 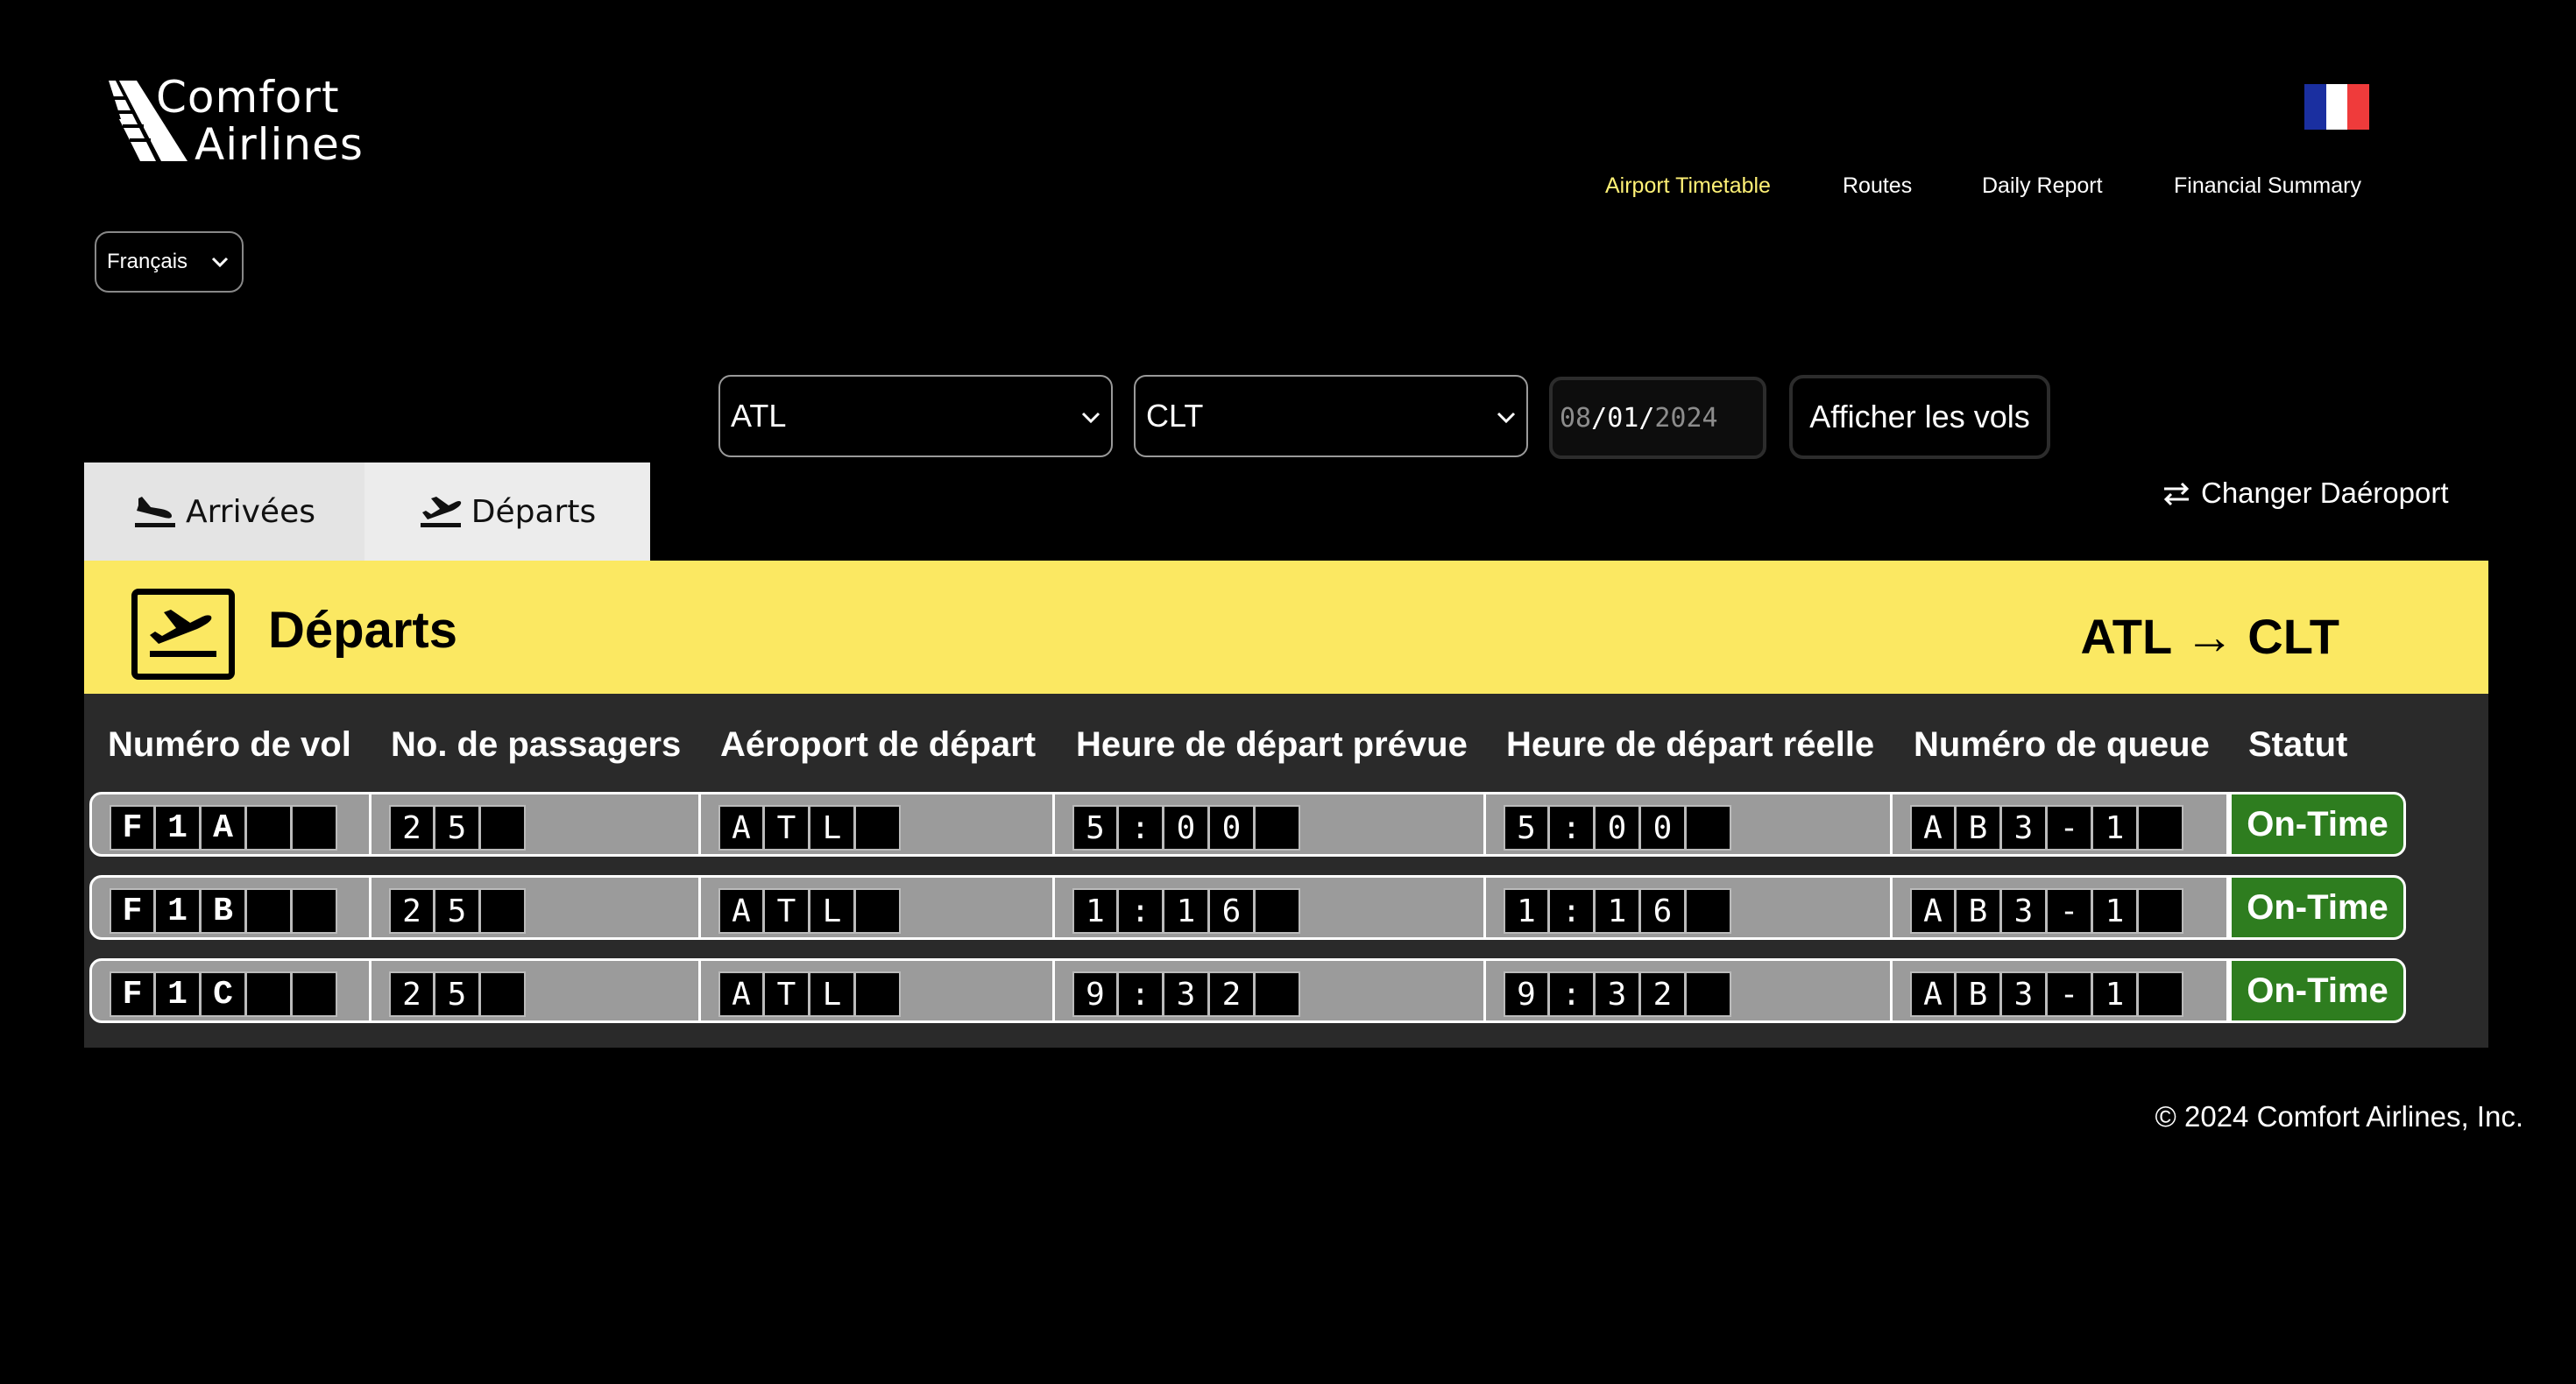 I want to click on col-flight-number: Numéro de vol, so click(x=229, y=744).